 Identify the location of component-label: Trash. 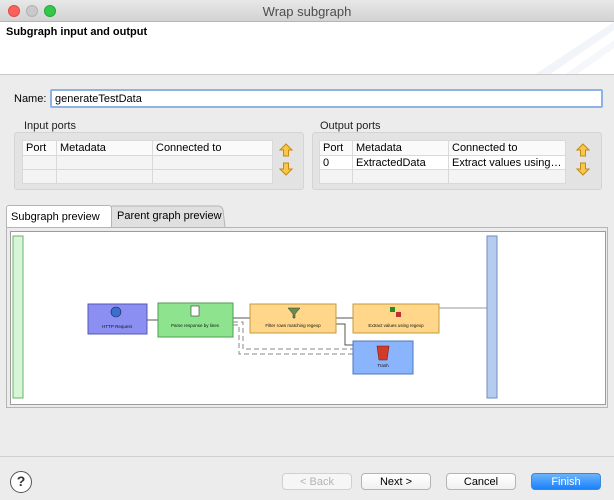
(383, 365).